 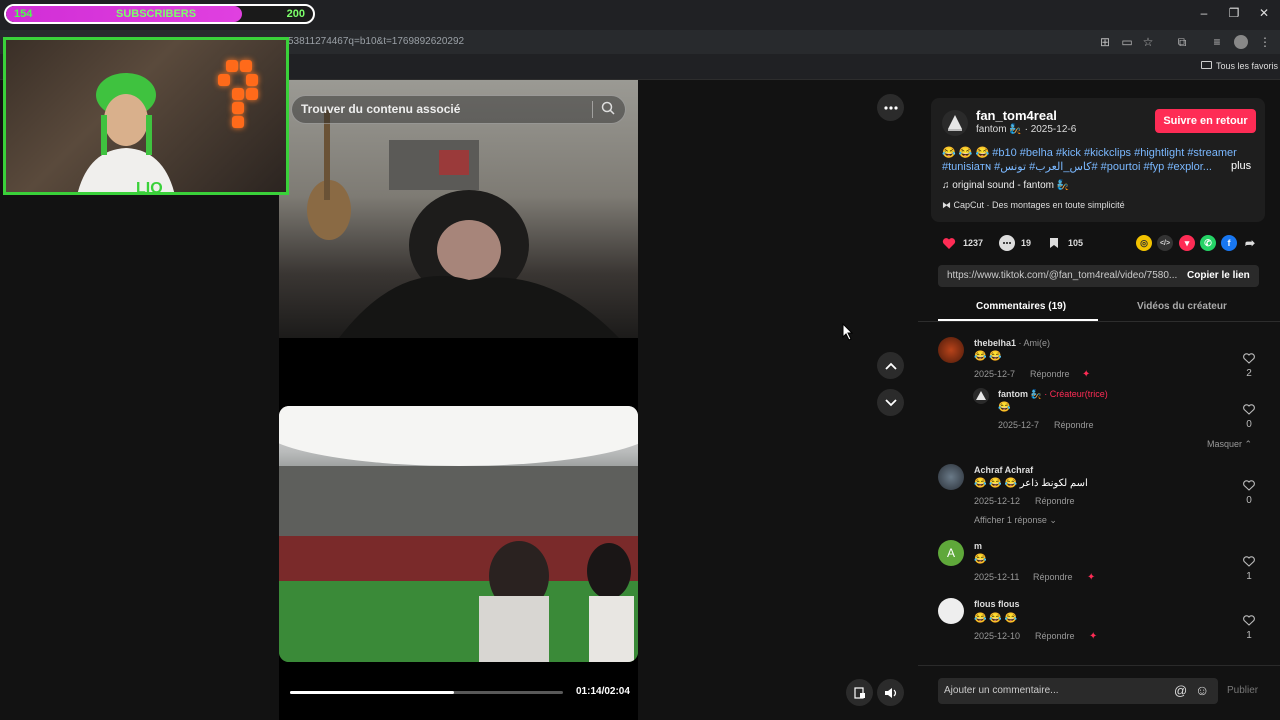 I want to click on hide-replies-label: Masquer, so click(x=1225, y=444).